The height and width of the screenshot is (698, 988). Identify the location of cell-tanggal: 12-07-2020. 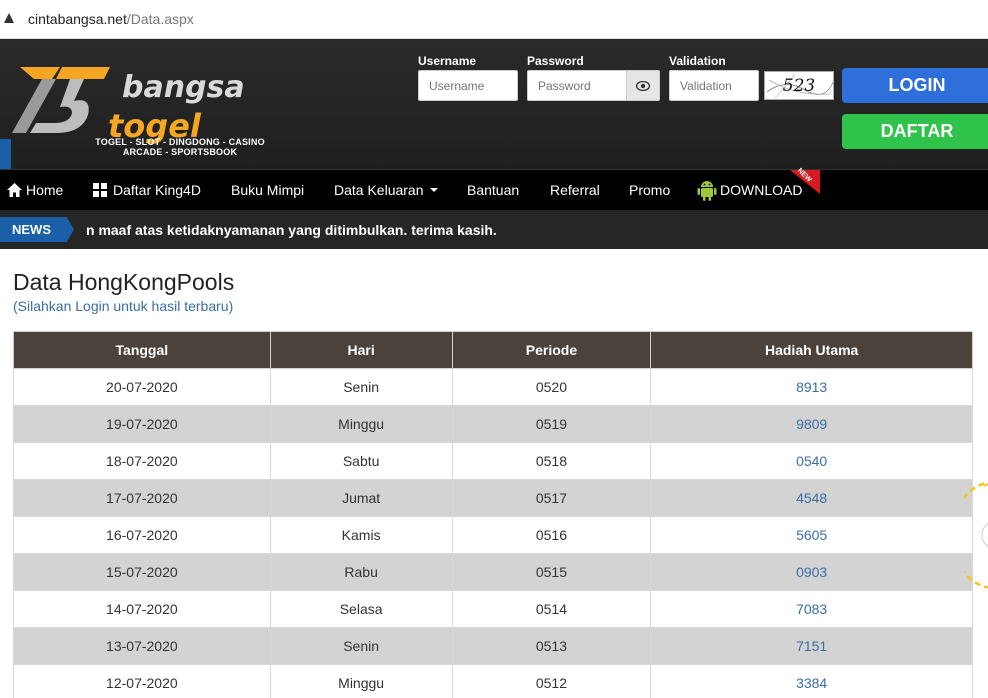
(142, 681).